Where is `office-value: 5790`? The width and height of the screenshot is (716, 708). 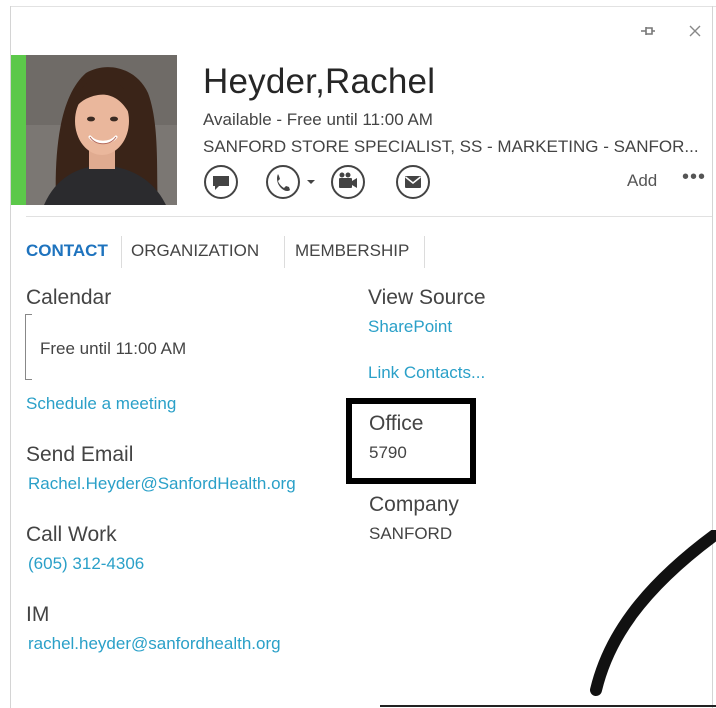
office-value: 5790 is located at coordinates (388, 452).